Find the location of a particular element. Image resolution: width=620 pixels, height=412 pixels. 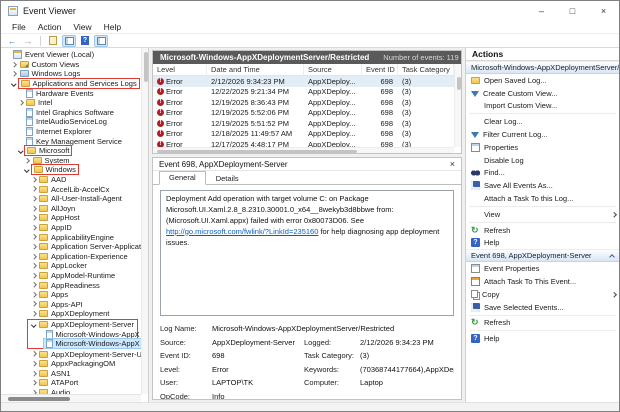

tree-item-aad: AAD is located at coordinates (71, 180).